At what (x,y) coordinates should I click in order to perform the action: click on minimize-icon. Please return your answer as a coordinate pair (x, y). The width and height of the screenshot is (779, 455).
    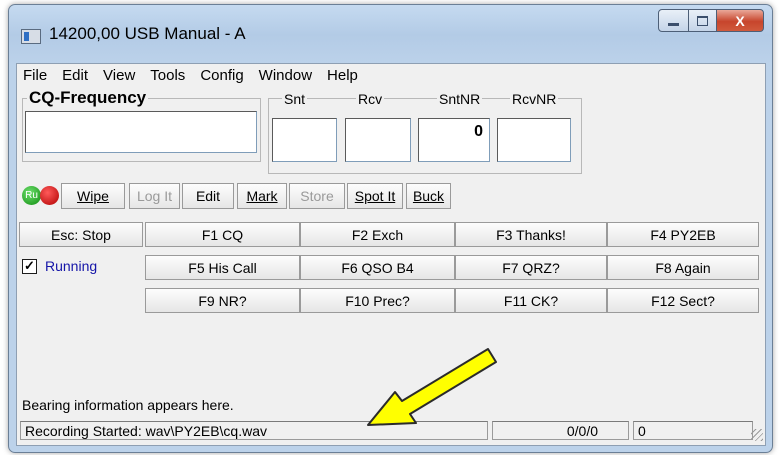
    Looking at the image, I should click on (673, 24).